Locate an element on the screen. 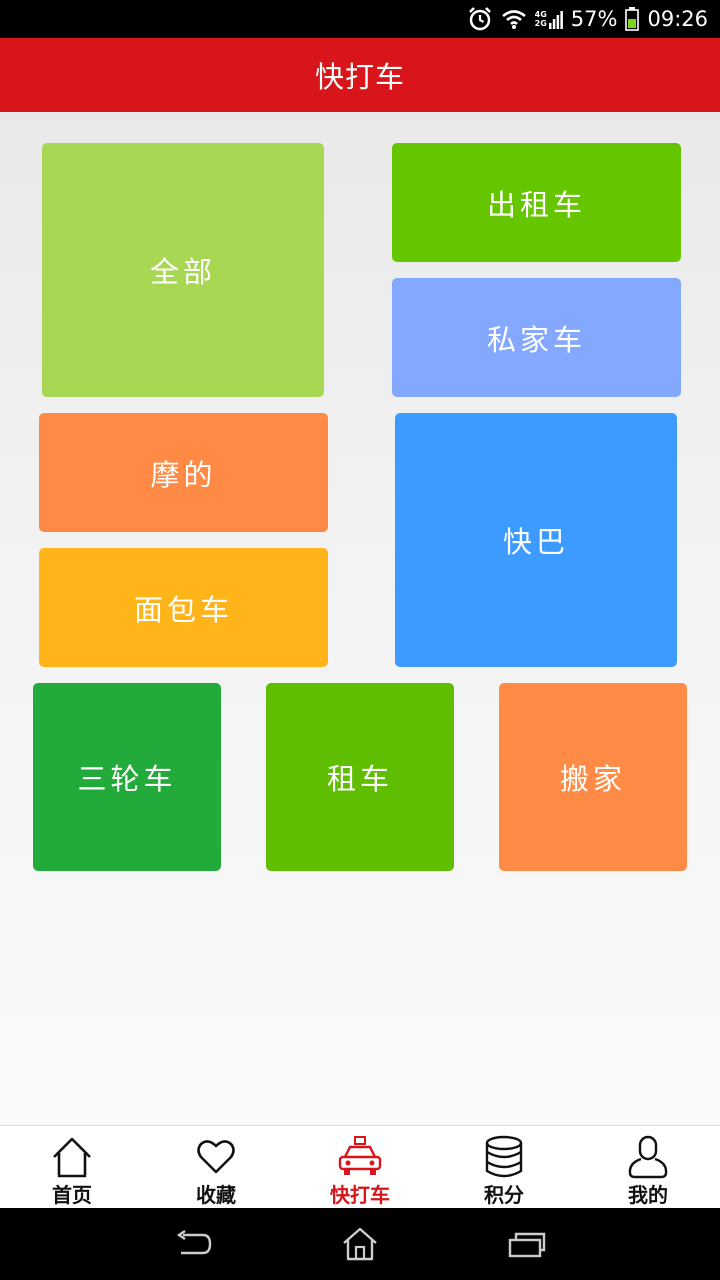  tile-van-label: 面包车 is located at coordinates (183, 609).